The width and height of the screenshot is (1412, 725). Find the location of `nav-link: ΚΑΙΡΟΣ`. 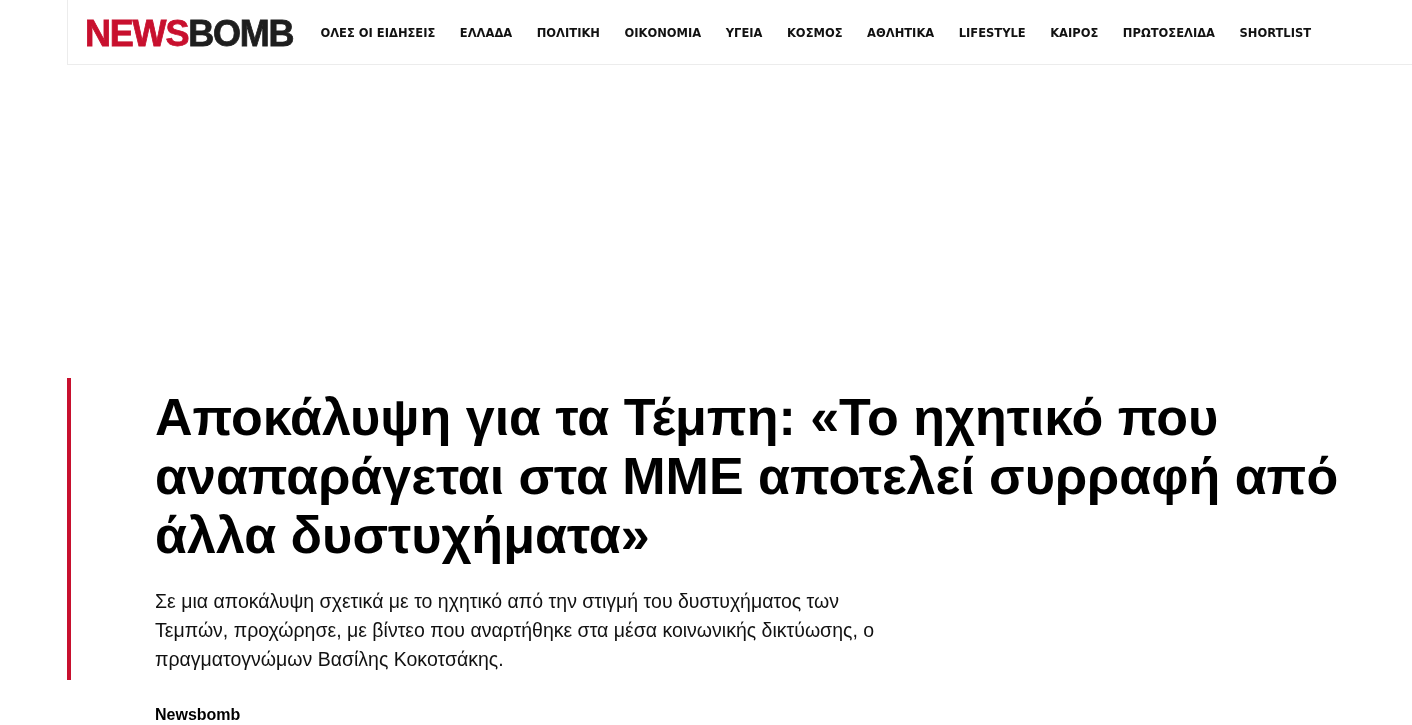

nav-link: ΚΑΙΡΟΣ is located at coordinates (1074, 33).